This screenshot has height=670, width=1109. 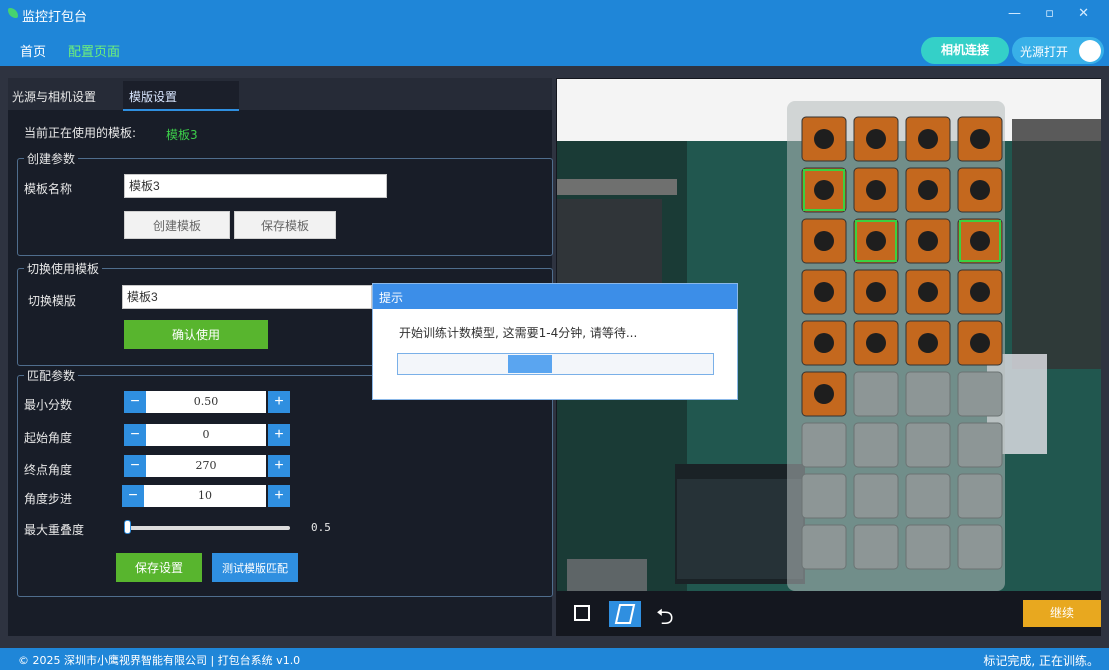 I want to click on menu-item-config: 配置页面, so click(x=94, y=50).